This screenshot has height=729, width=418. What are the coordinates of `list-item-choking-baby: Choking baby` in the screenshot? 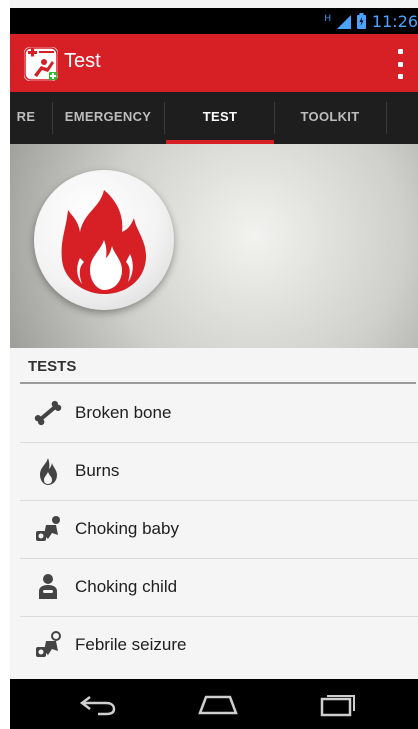 It's located at (219, 530).